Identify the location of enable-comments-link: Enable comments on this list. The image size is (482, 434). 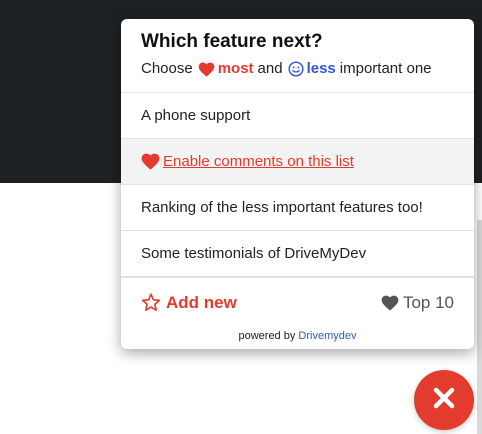
(297, 162).